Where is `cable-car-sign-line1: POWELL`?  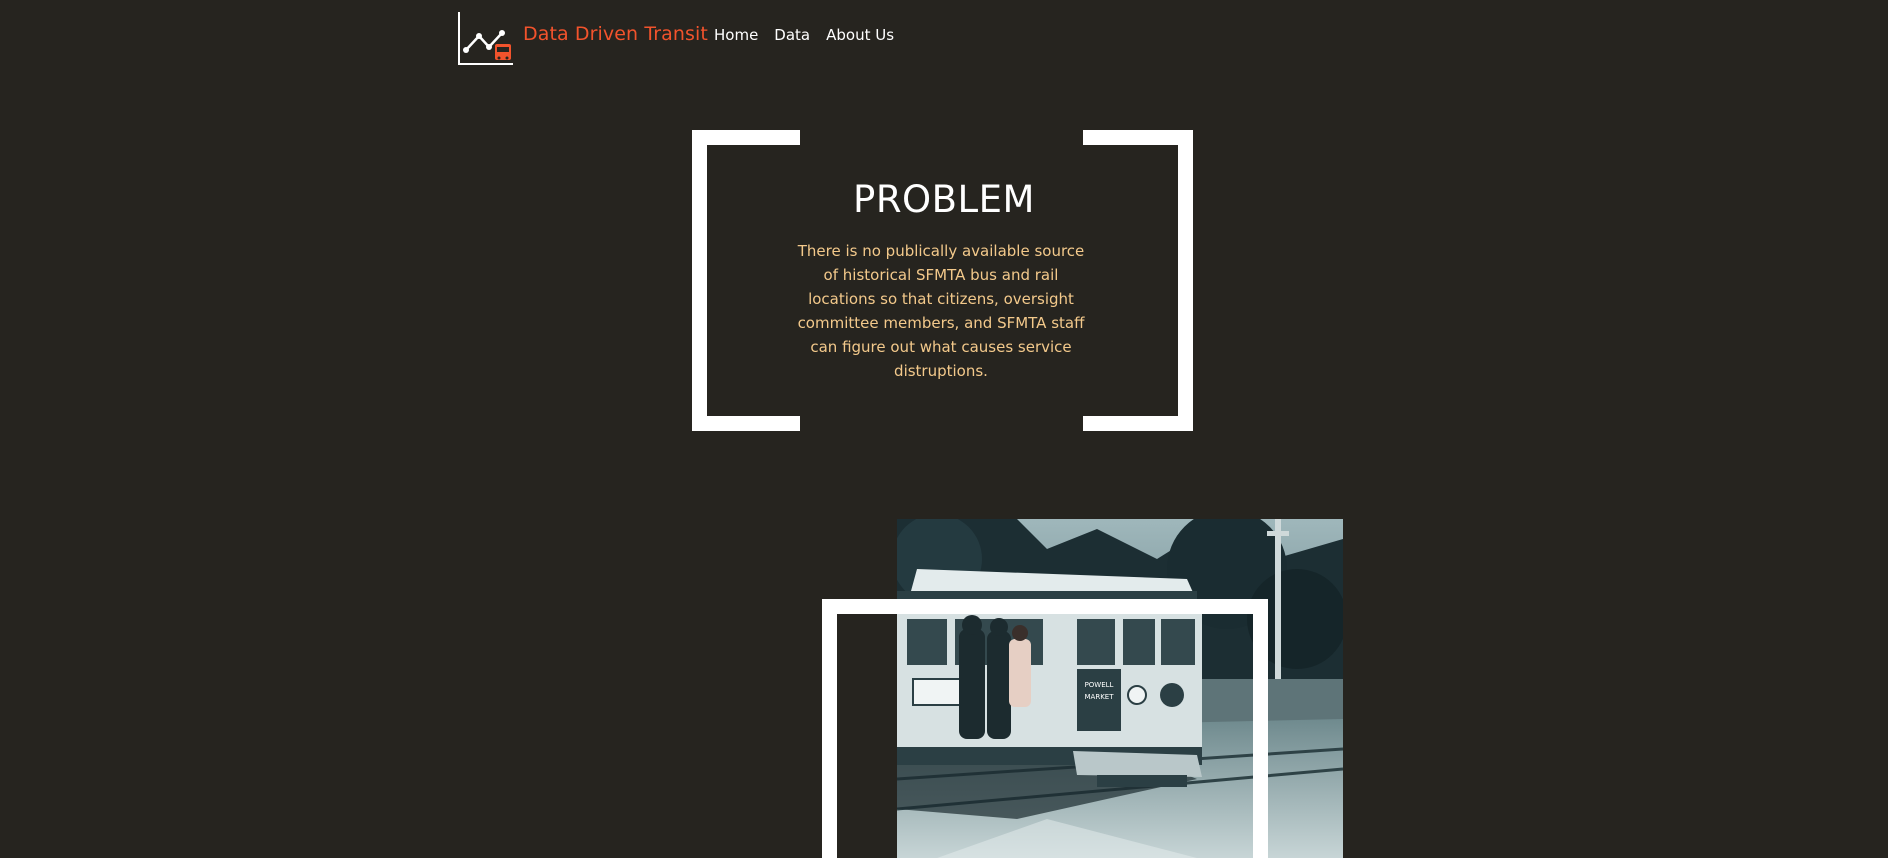
cable-car-sign-line1: POWELL is located at coordinates (1099, 685).